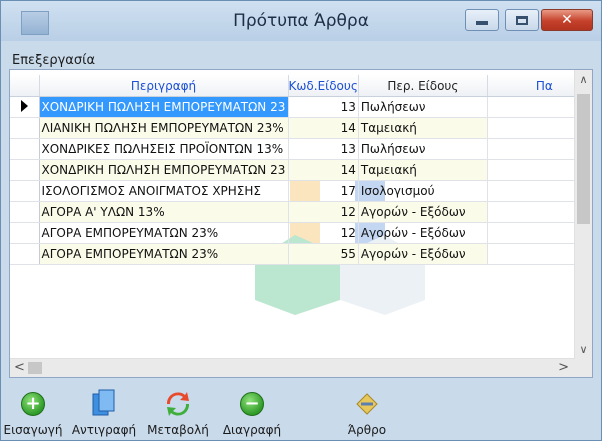  I want to click on column-header-extra: Πα, so click(532, 86).